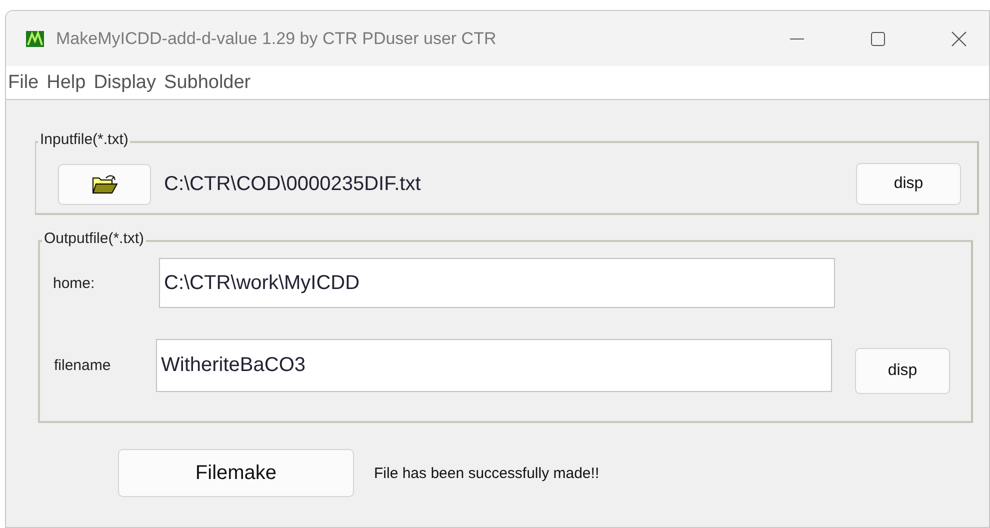 This screenshot has width=990, height=528. What do you see at coordinates (878, 39) in the screenshot?
I see `maximize-icon` at bounding box center [878, 39].